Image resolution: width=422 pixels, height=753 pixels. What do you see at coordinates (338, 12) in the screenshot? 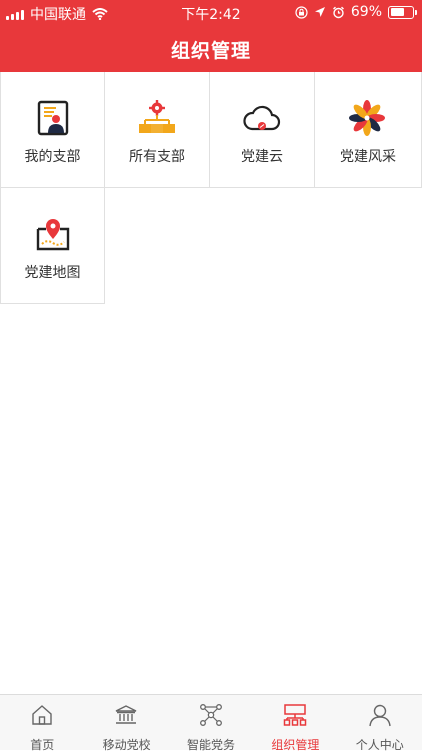
I see `alarm-icon` at bounding box center [338, 12].